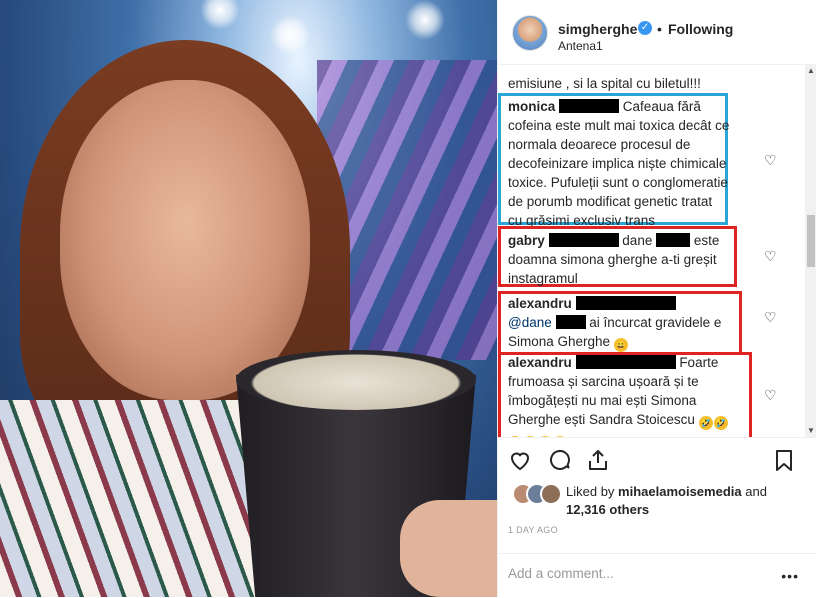 The width and height of the screenshot is (816, 598). Describe the element at coordinates (560, 460) in the screenshot. I see `comment-icon` at that location.